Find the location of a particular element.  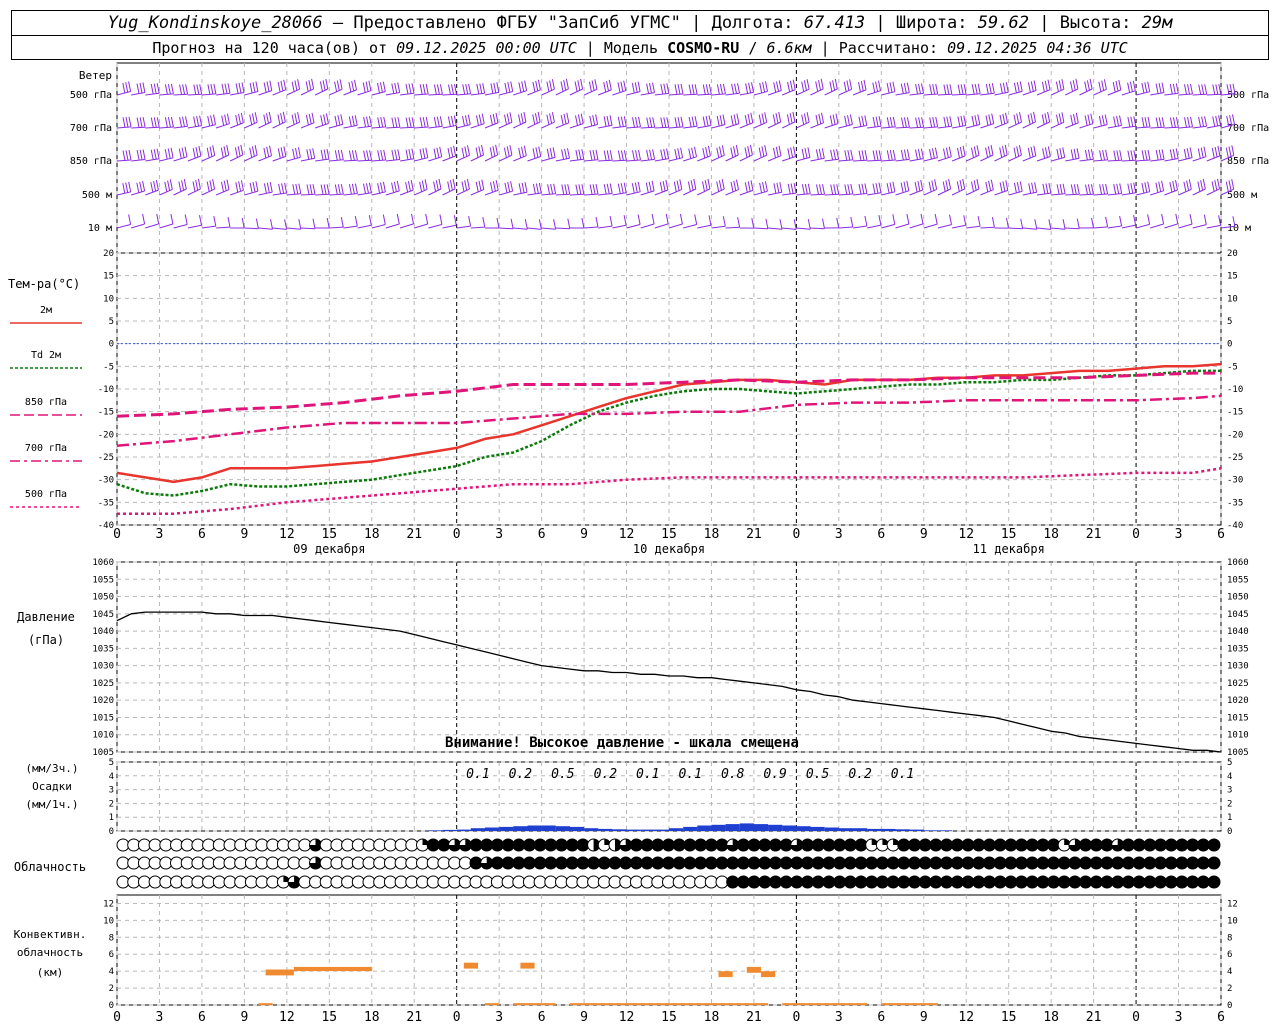

y-tick-label-right: 0 is located at coordinates (1229, 832).